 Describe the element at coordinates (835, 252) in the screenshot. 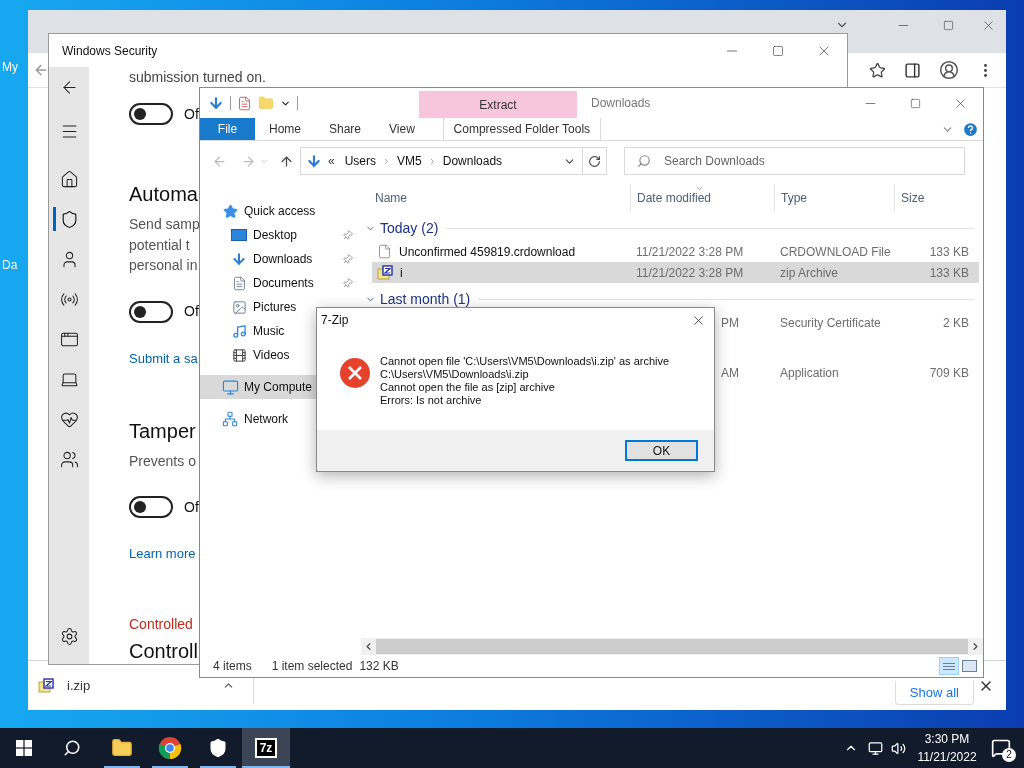

I see `type-cell-text: CRDOWNLOAD File` at that location.